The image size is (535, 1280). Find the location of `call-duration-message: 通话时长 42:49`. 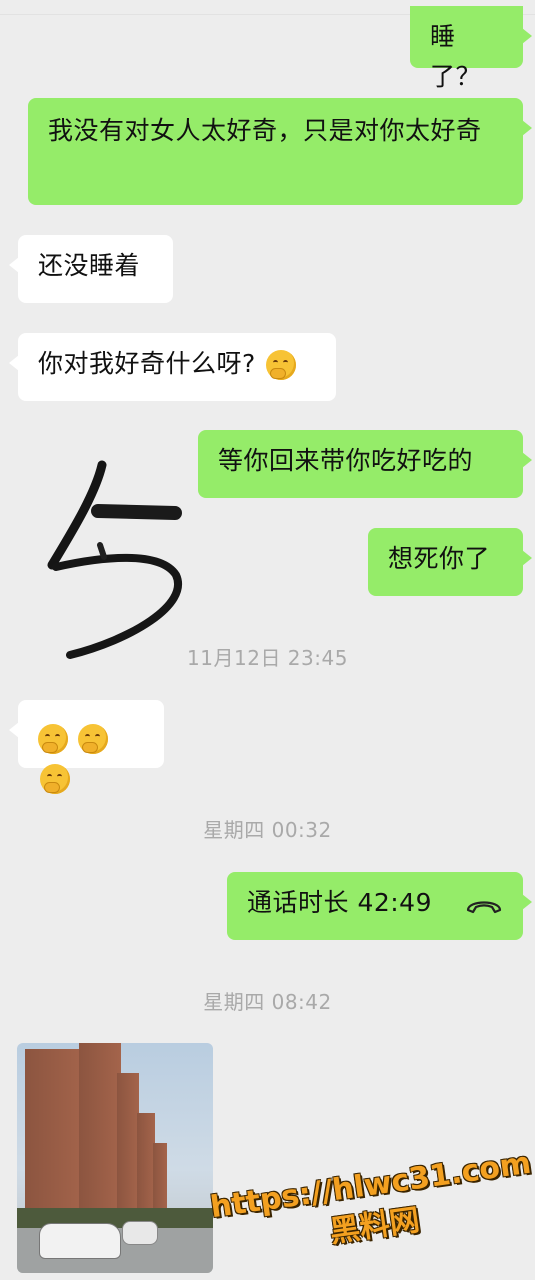

call-duration-message: 通话时长 42:49 is located at coordinates (379, 906).